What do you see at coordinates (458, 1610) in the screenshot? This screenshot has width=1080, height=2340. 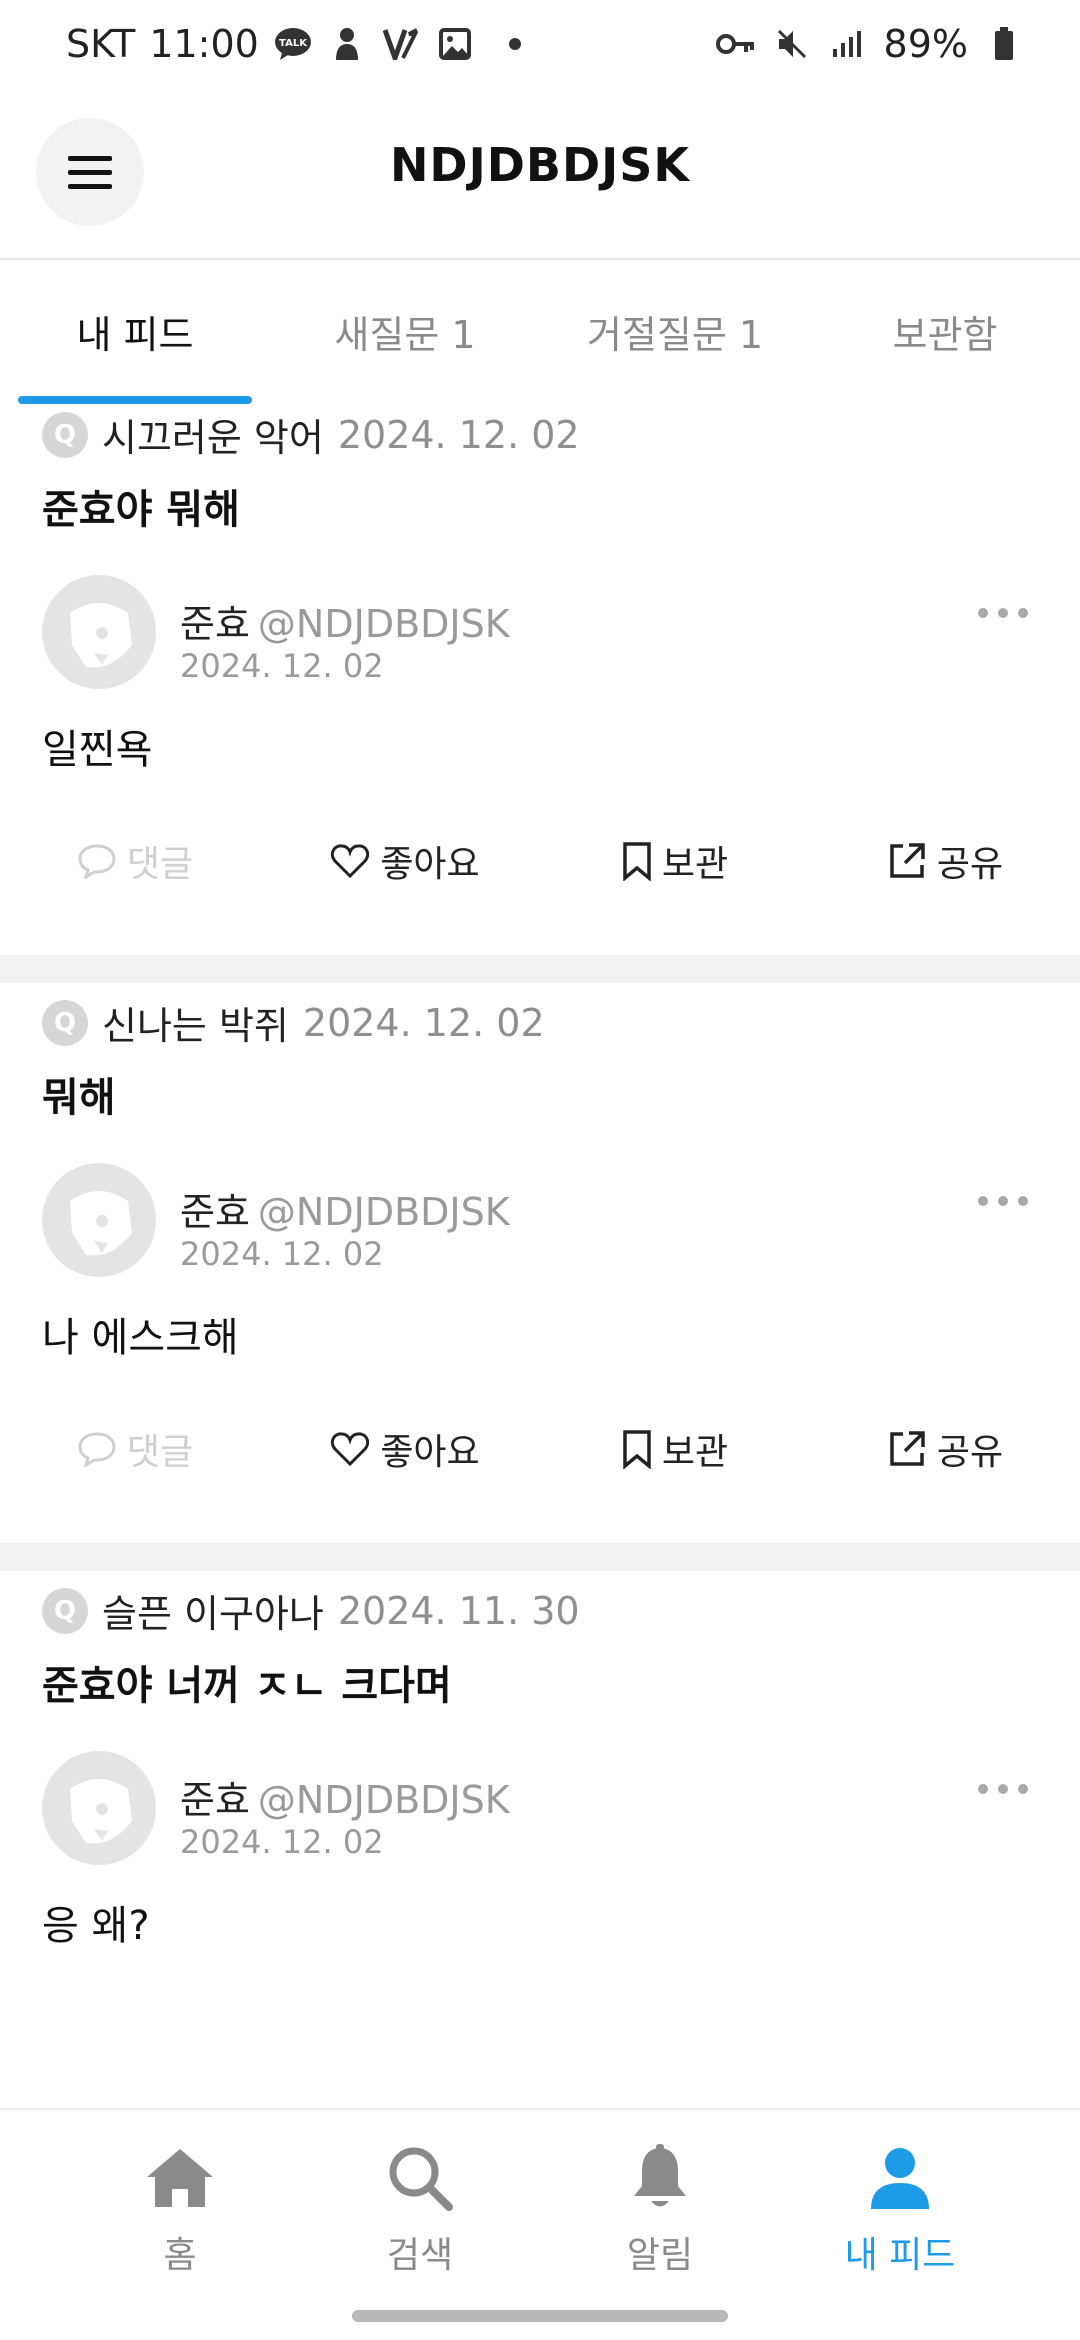 I see `question-date: 2024. 11. 30` at bounding box center [458, 1610].